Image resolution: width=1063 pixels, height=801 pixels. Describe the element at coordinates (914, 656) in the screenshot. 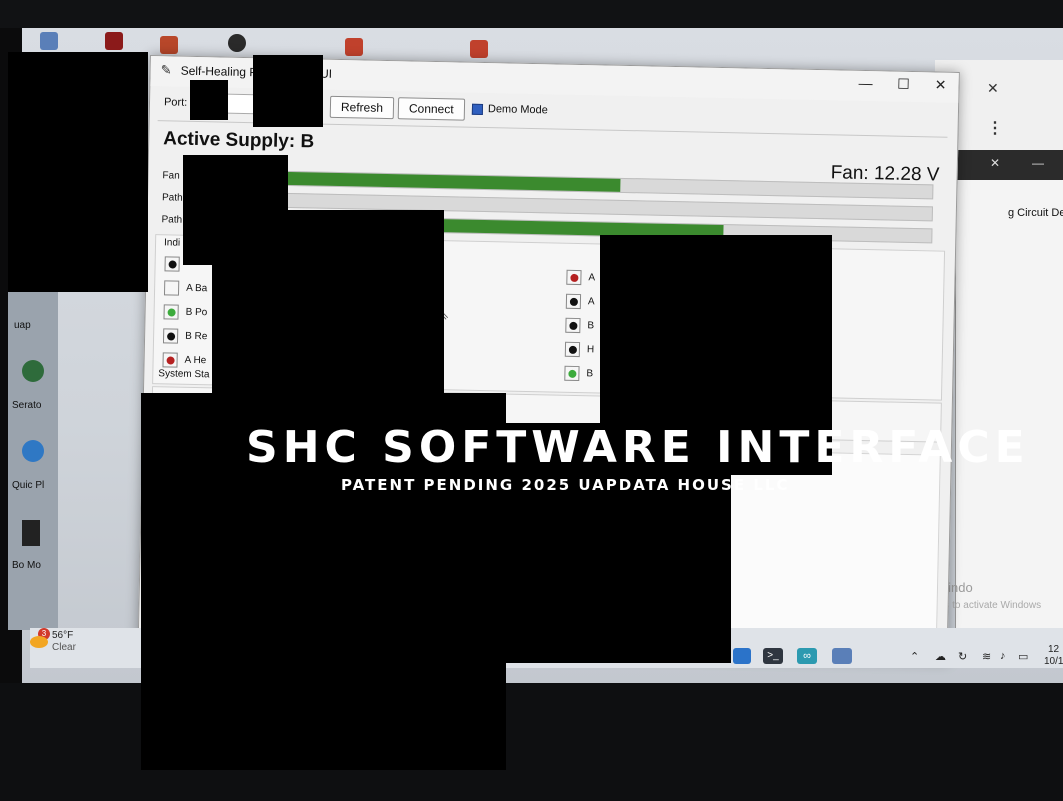

I see `chevron-up-icon: ⌃` at that location.